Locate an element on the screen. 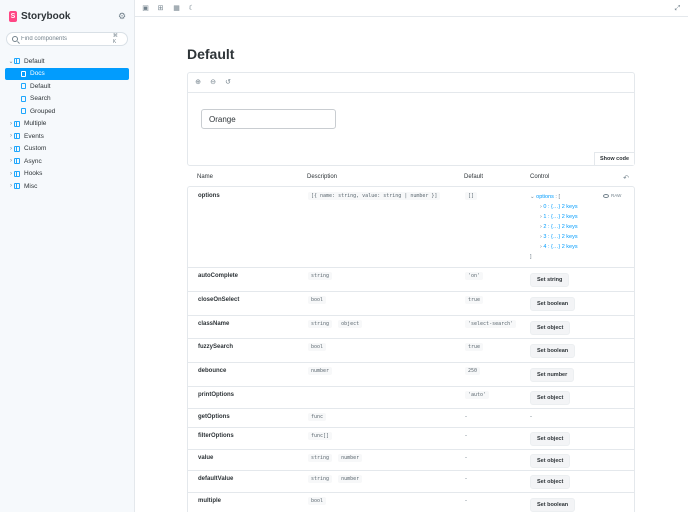 Image resolution: width=688 pixels, height=512 pixels. sidebar-item-multiple: › Multiple is located at coordinates (67, 124).